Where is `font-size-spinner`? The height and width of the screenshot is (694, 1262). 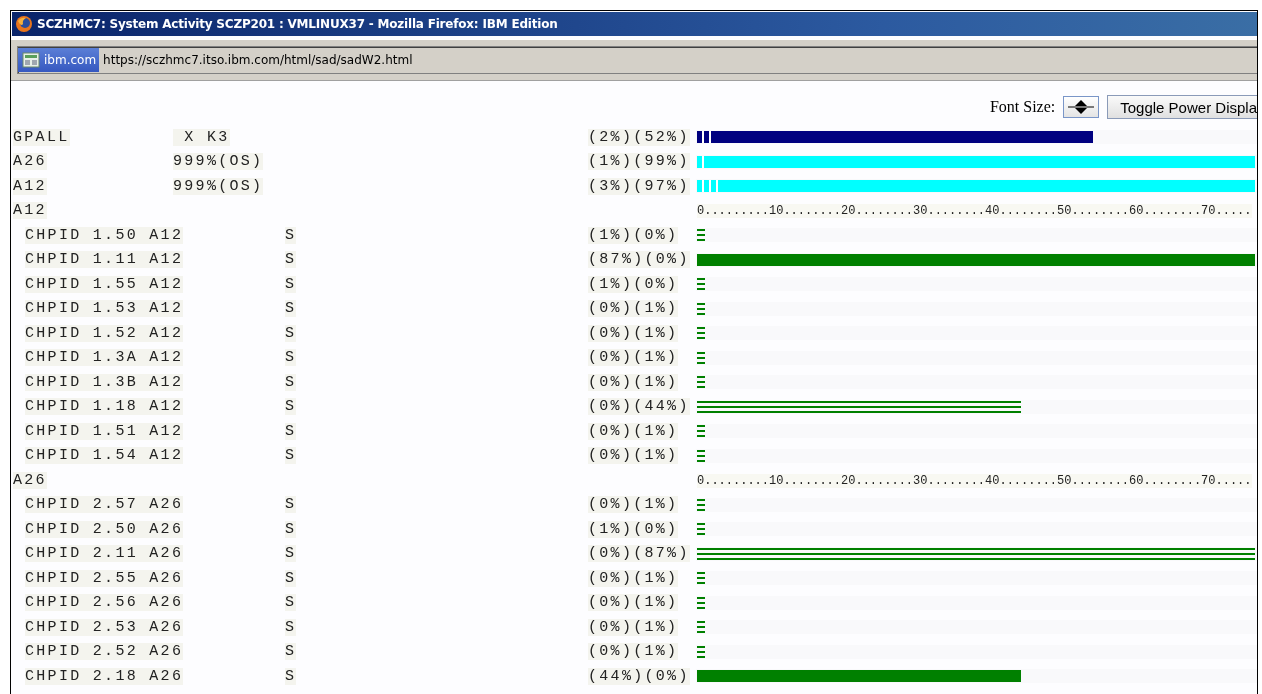
font-size-spinner is located at coordinates (1081, 107).